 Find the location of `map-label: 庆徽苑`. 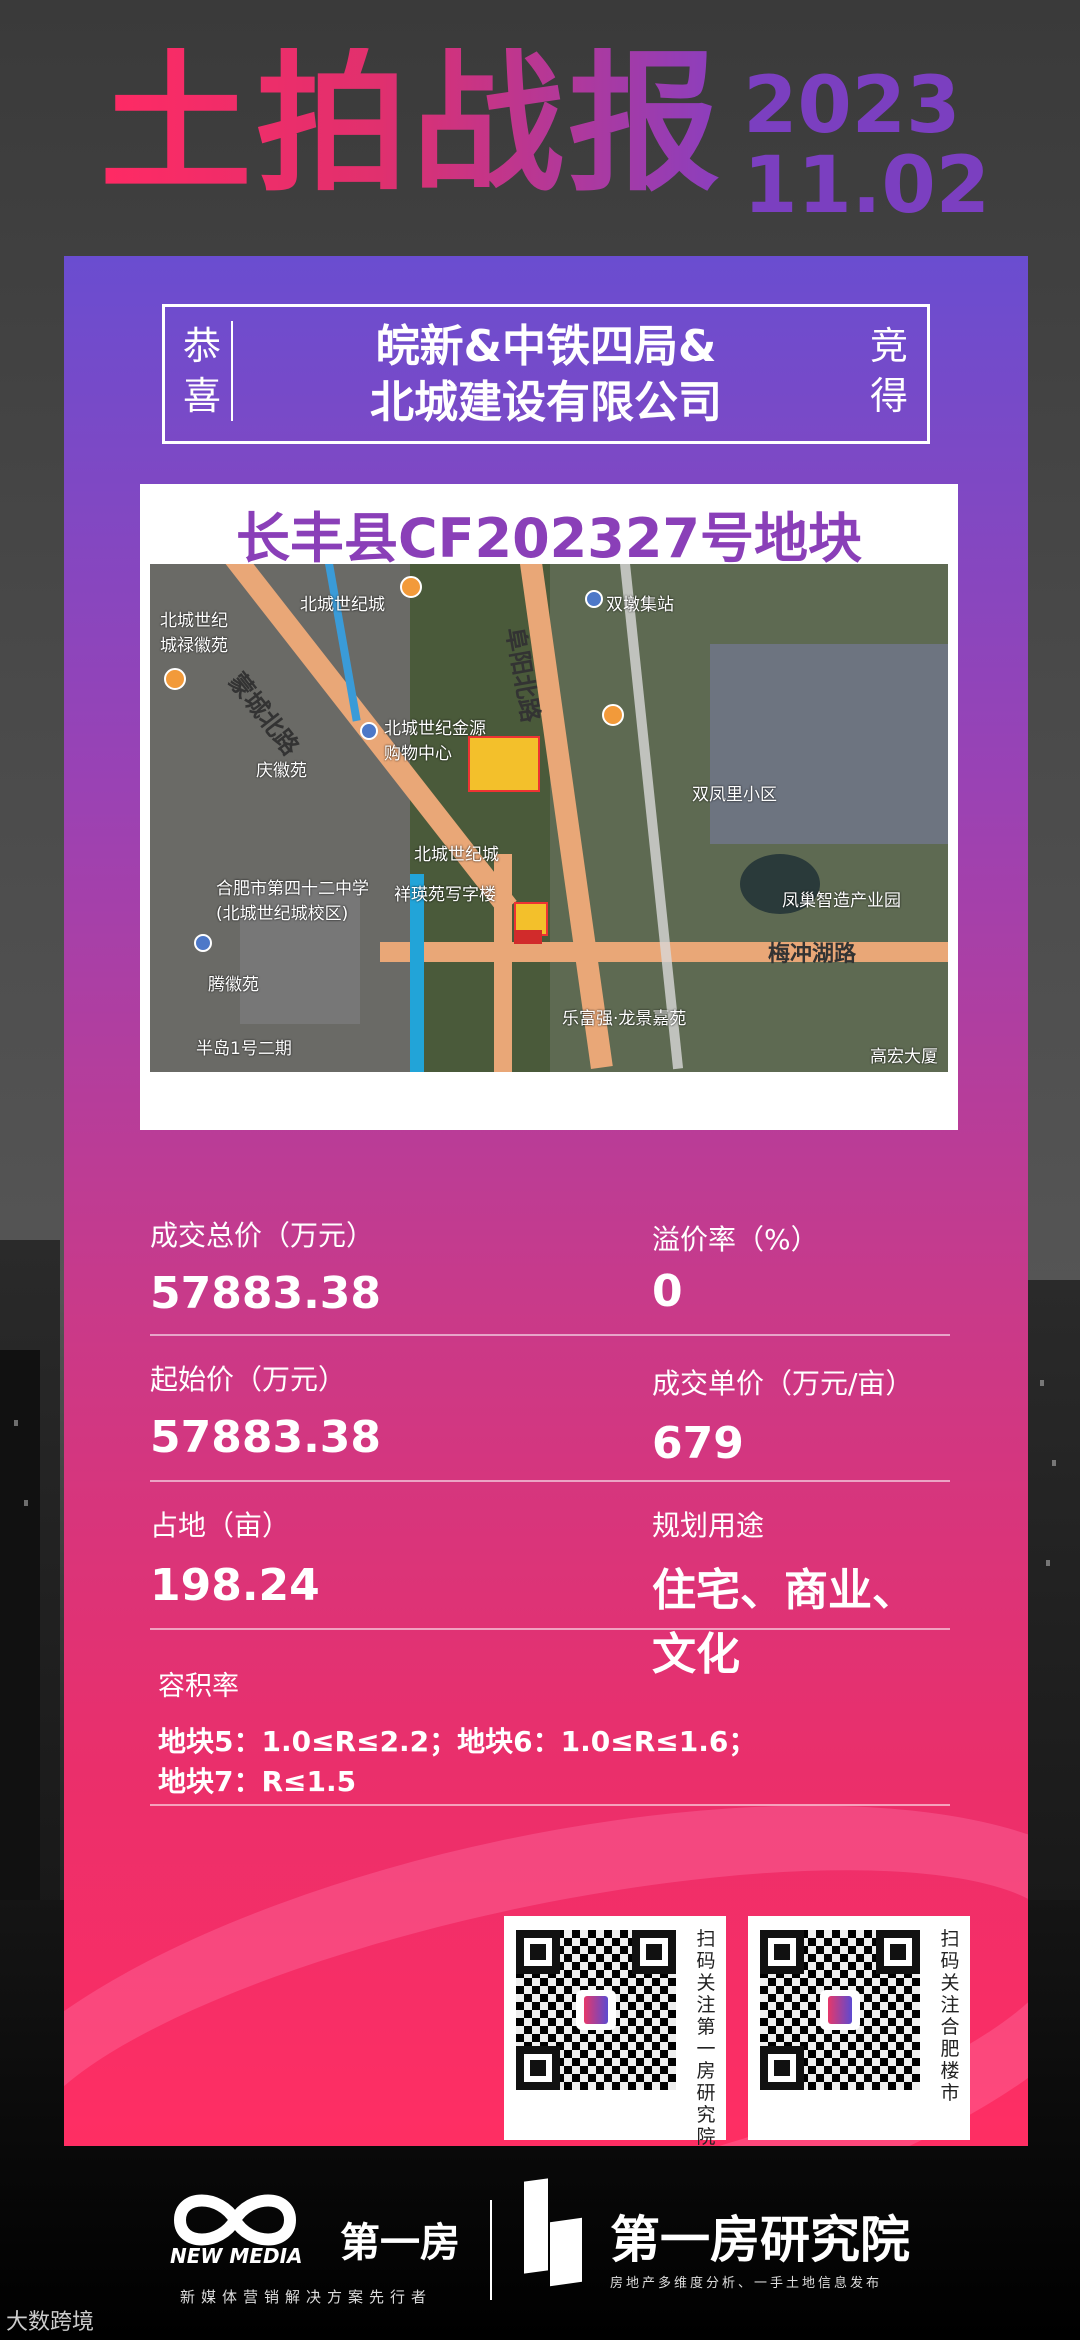

map-label: 庆徽苑 is located at coordinates (281, 771).